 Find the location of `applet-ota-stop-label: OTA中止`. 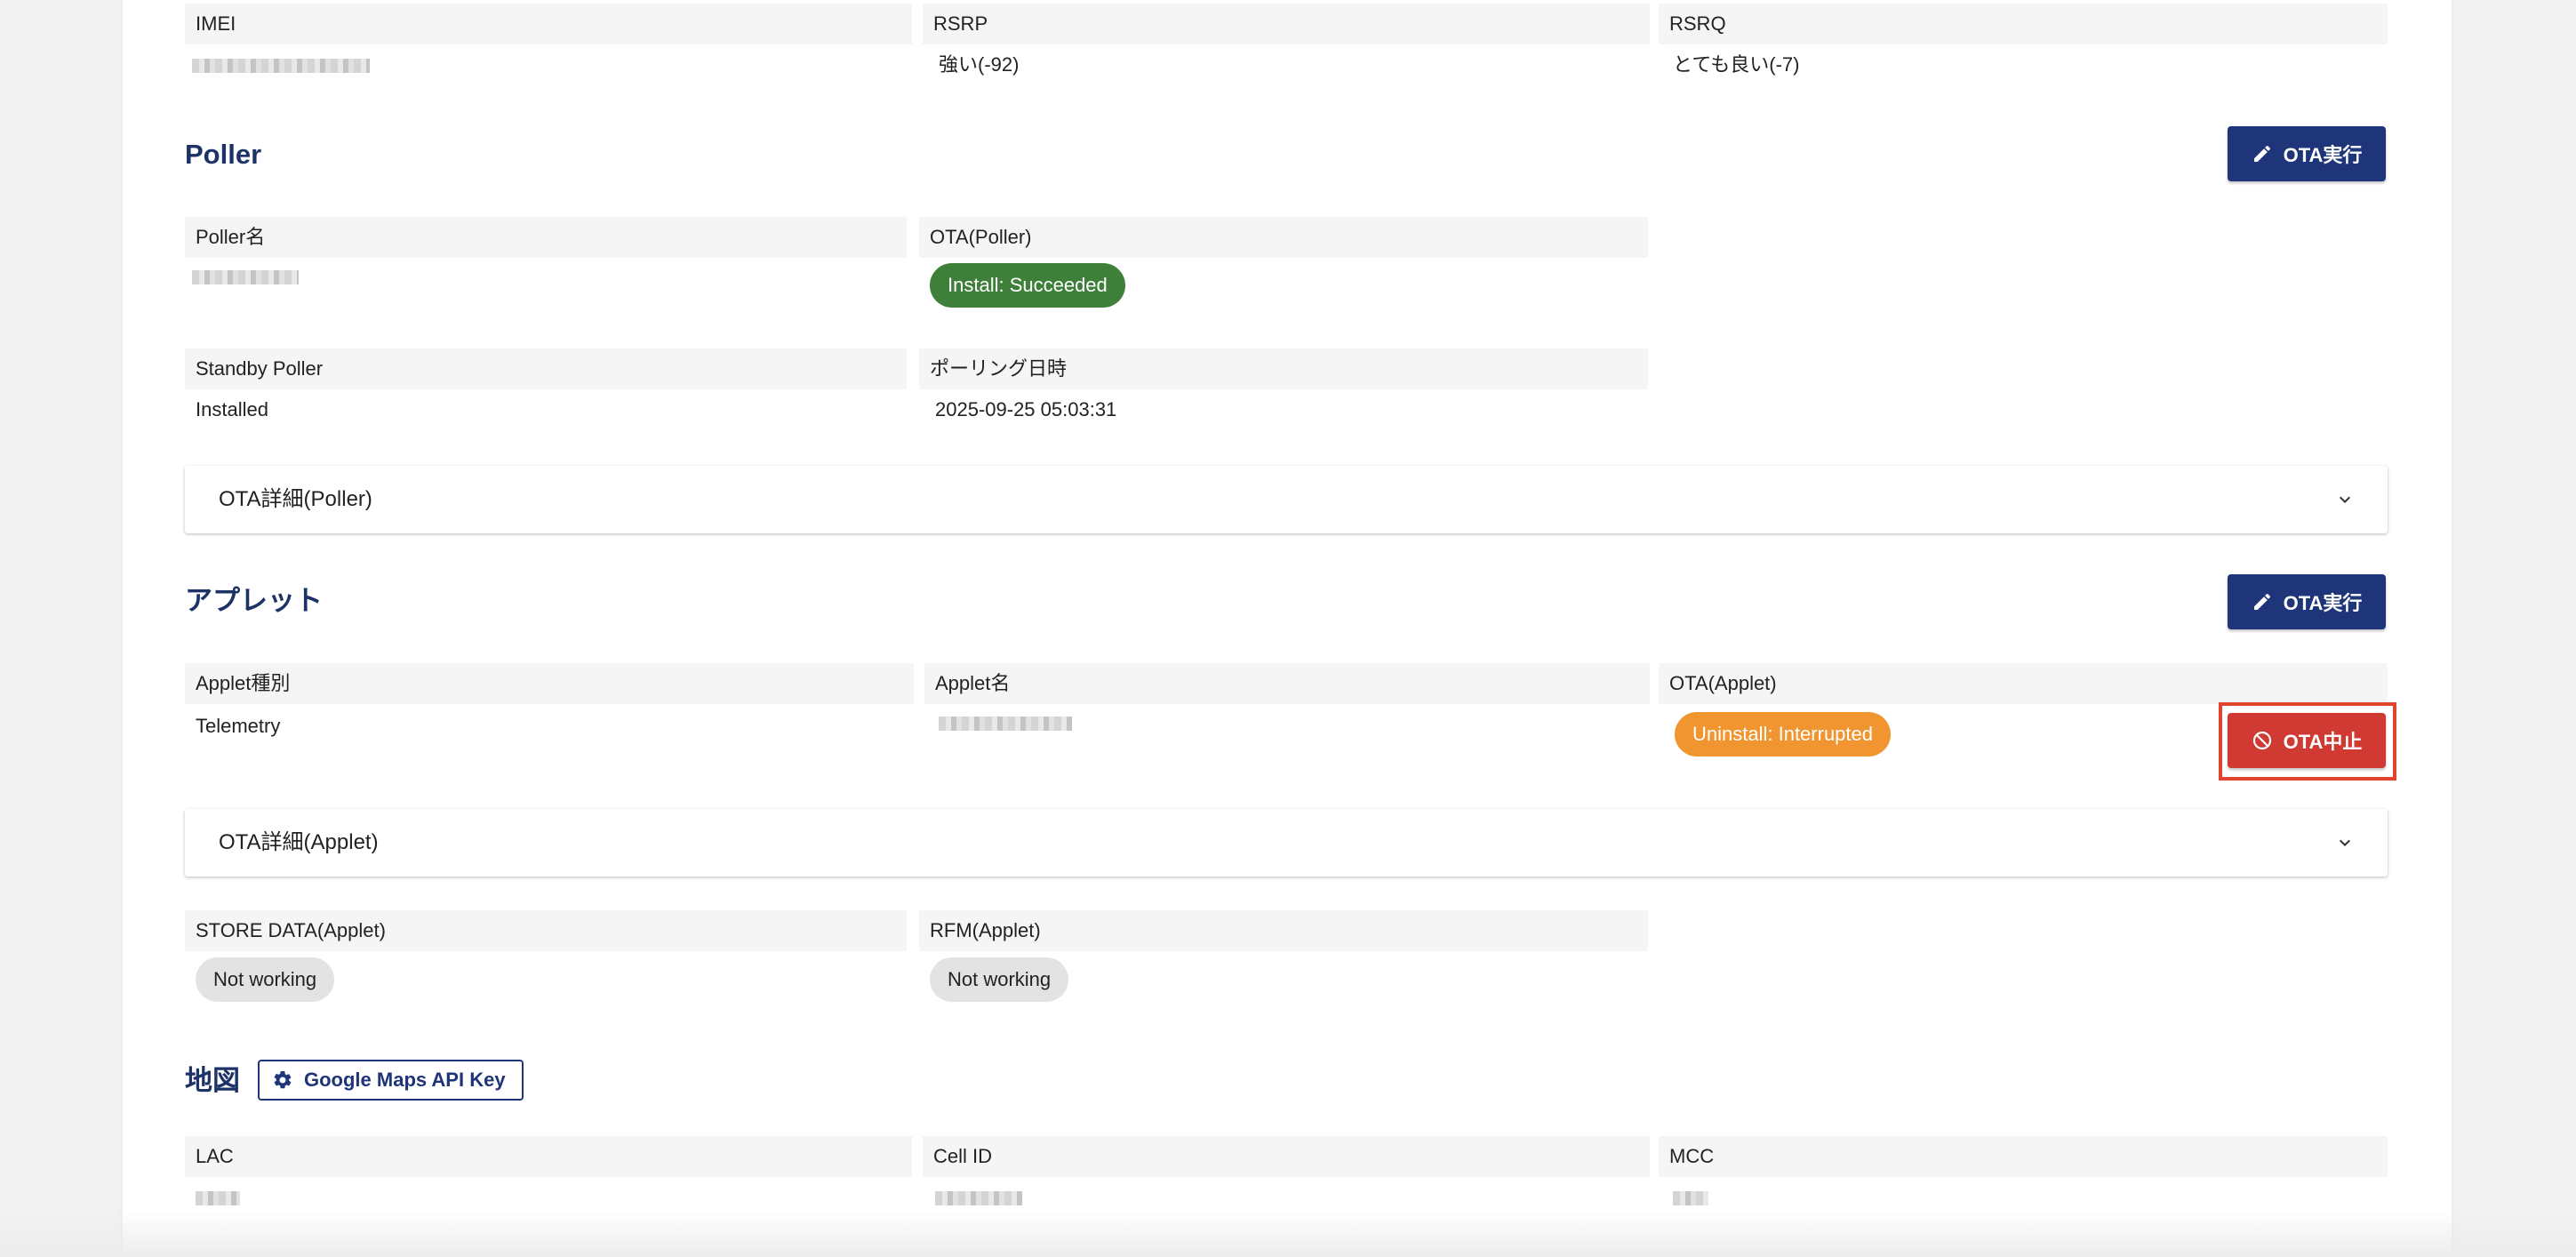

applet-ota-stop-label: OTA中止 is located at coordinates (2323, 742).